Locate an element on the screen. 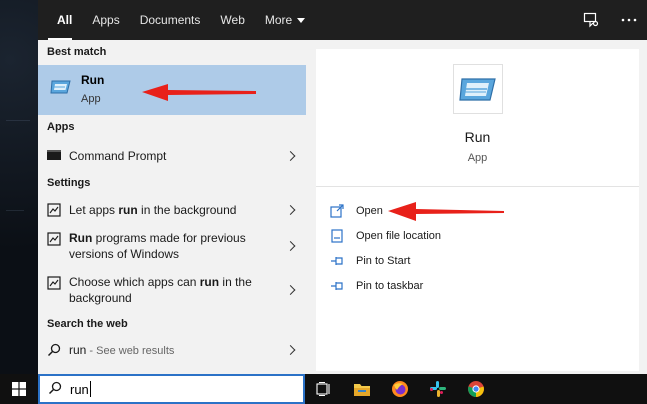 This screenshot has height=404, width=647. best-match-title: Run is located at coordinates (93, 80).